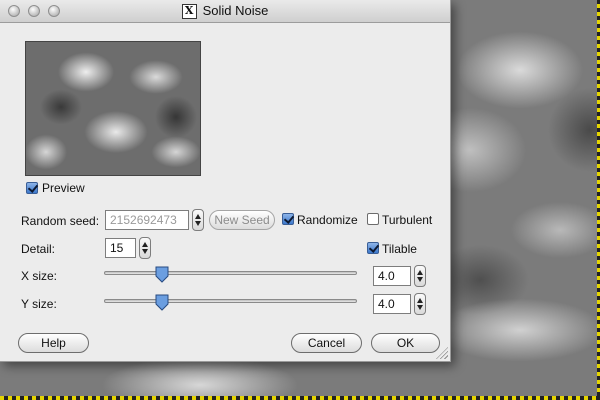 This screenshot has width=600, height=400. I want to click on random-seed-label: Random seed:, so click(60, 221).